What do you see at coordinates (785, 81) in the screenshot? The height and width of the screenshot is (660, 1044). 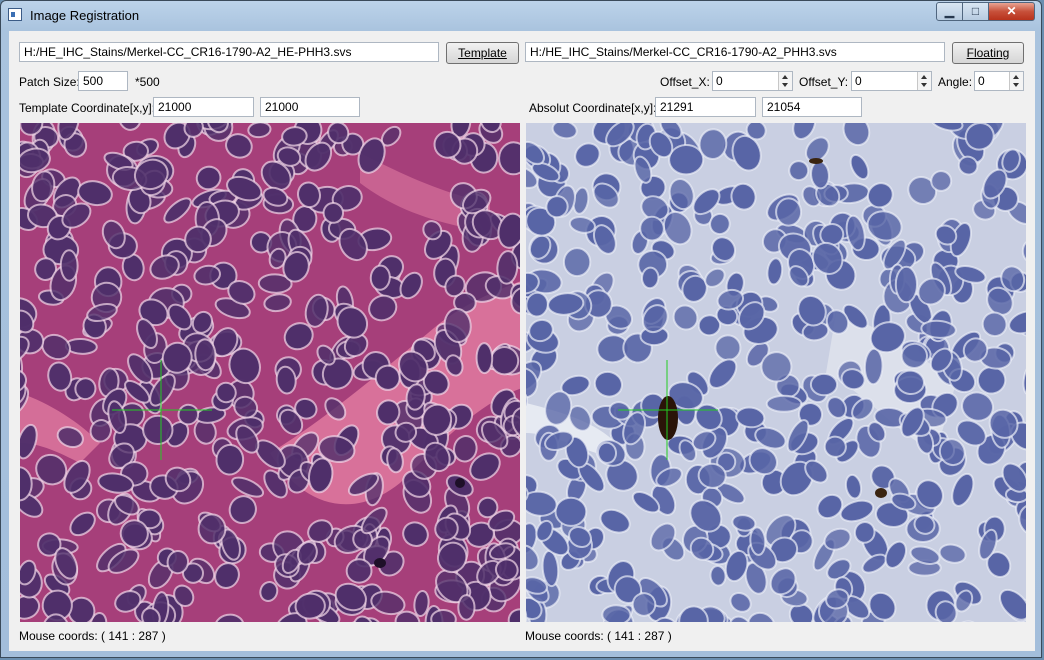 I see `offset-x-arrows` at bounding box center [785, 81].